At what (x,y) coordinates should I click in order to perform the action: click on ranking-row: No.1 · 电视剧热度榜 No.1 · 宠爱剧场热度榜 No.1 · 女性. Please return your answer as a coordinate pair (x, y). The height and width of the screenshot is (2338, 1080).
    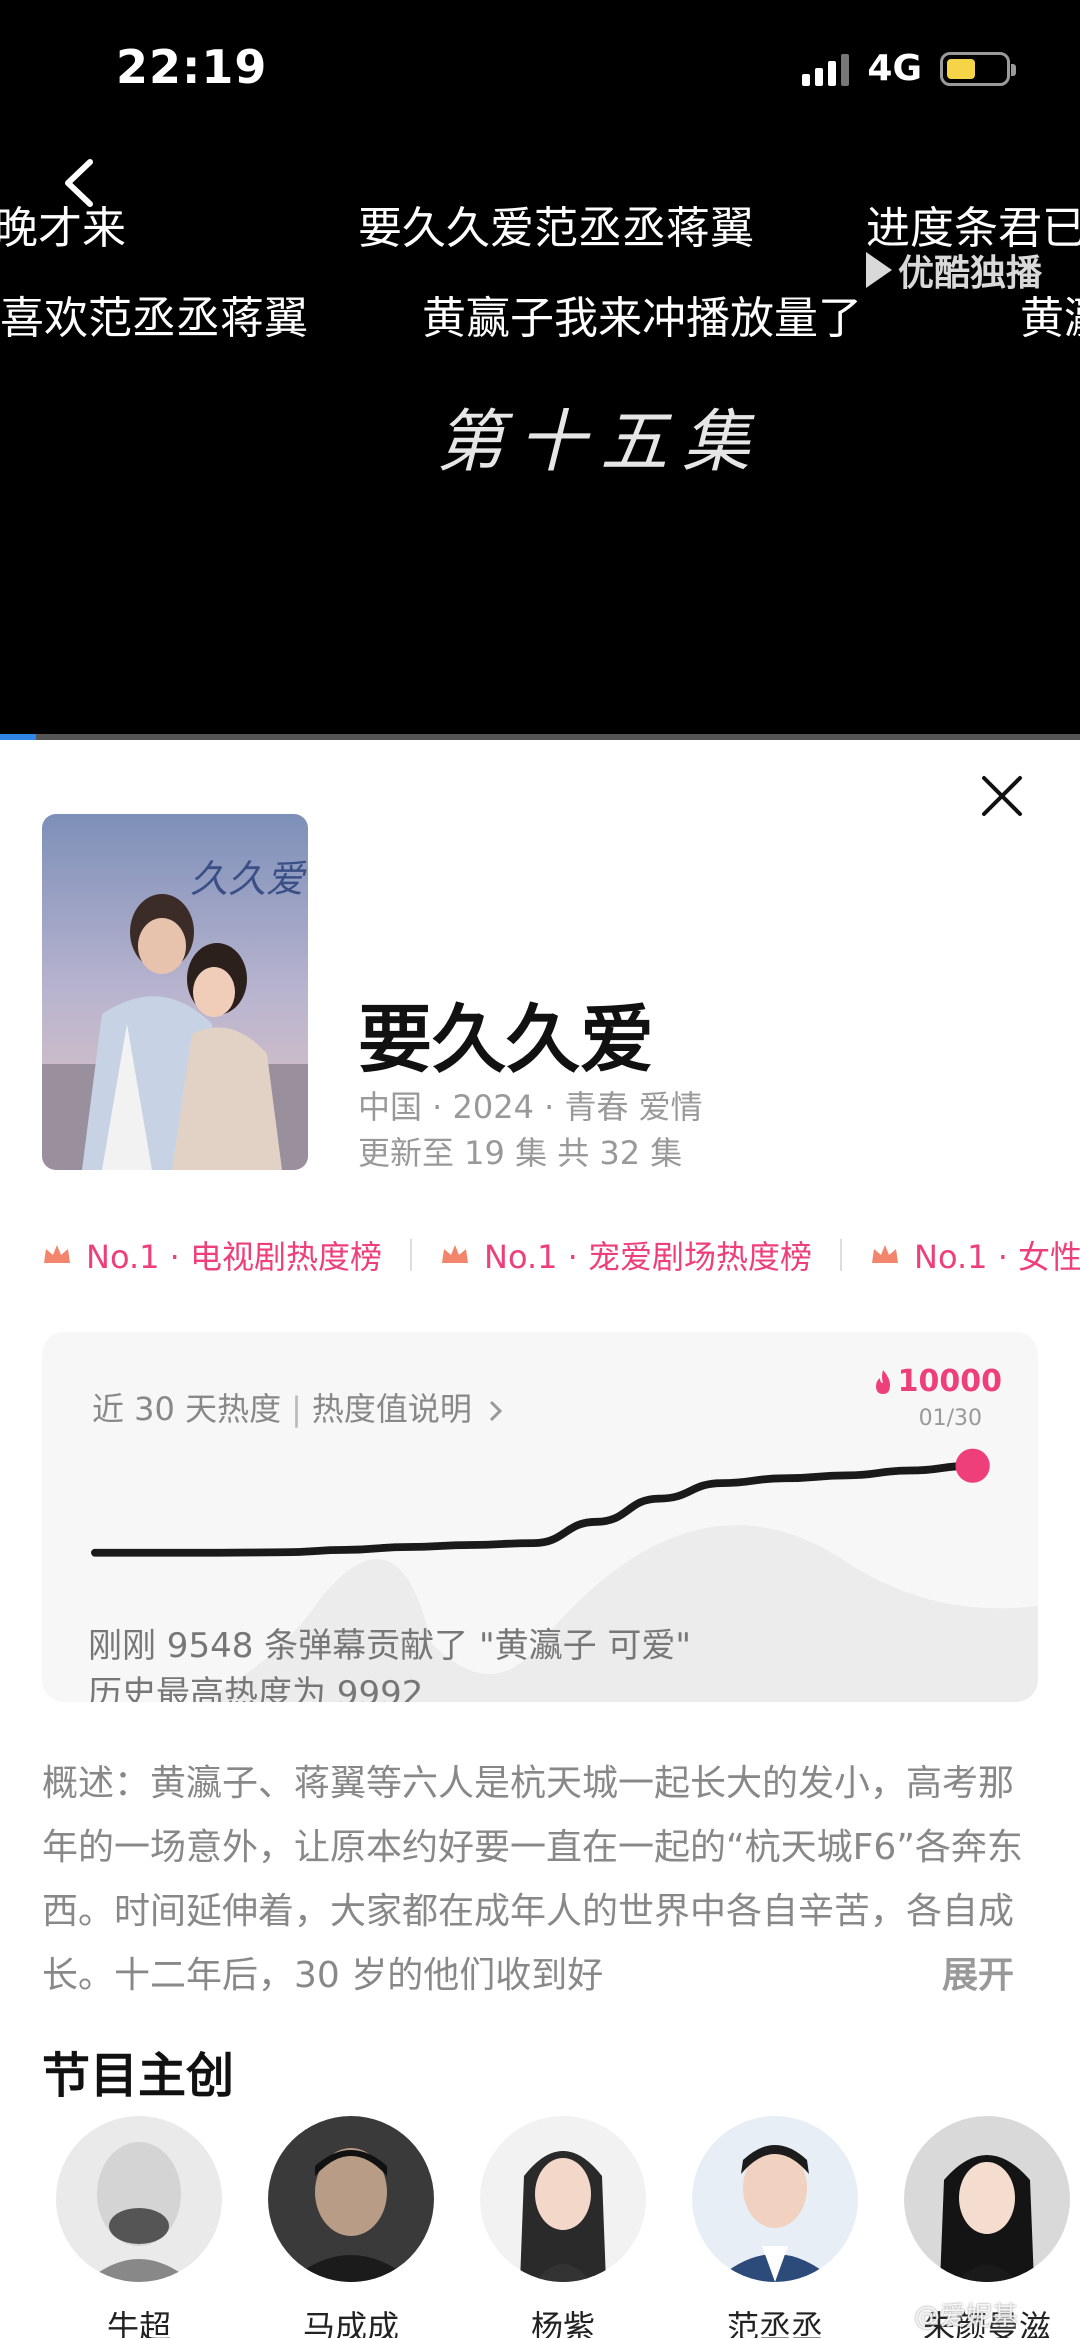
    Looking at the image, I should click on (561, 1255).